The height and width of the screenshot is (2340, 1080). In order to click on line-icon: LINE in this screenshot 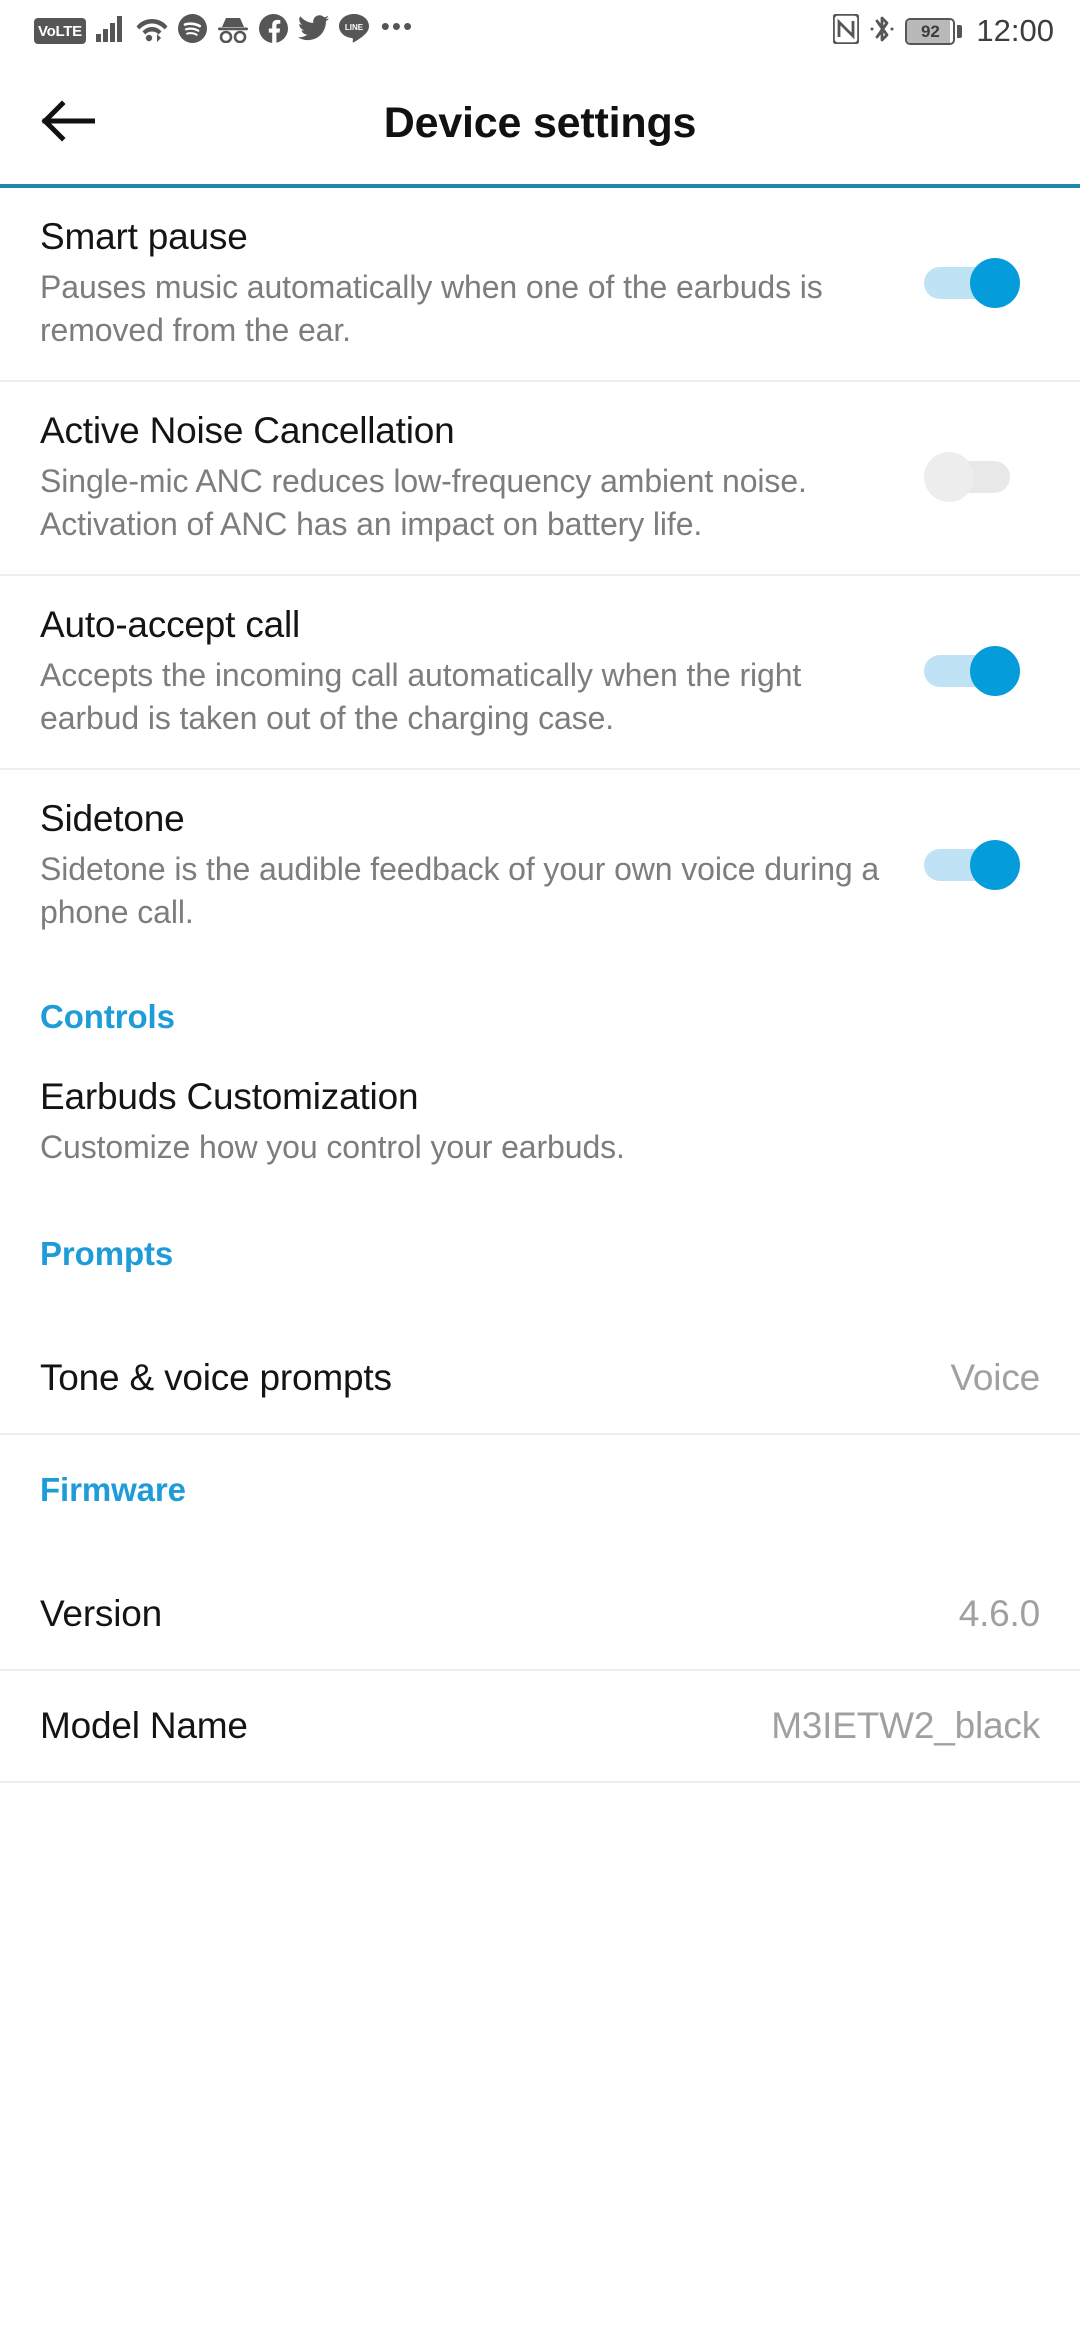, I will do `click(353, 31)`.